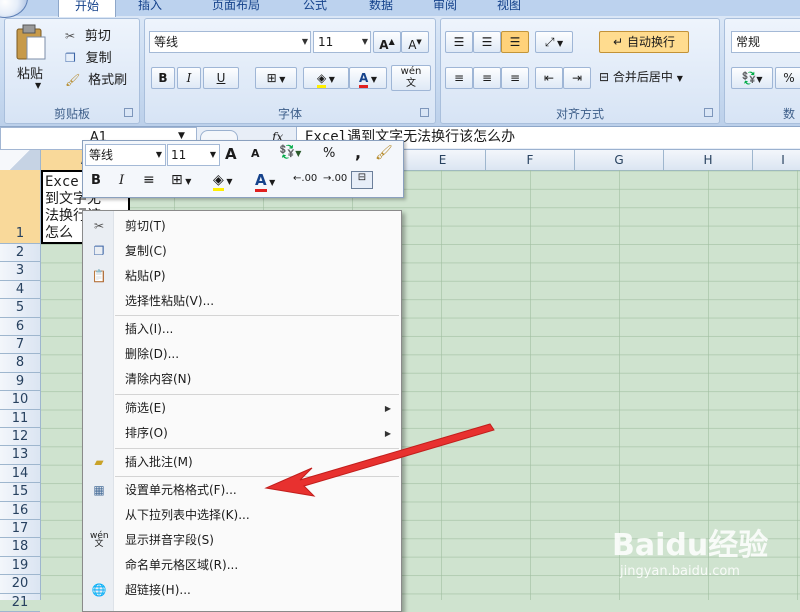  What do you see at coordinates (415, 42) in the screenshot?
I see `shrink-font-button: A▼` at bounding box center [415, 42].